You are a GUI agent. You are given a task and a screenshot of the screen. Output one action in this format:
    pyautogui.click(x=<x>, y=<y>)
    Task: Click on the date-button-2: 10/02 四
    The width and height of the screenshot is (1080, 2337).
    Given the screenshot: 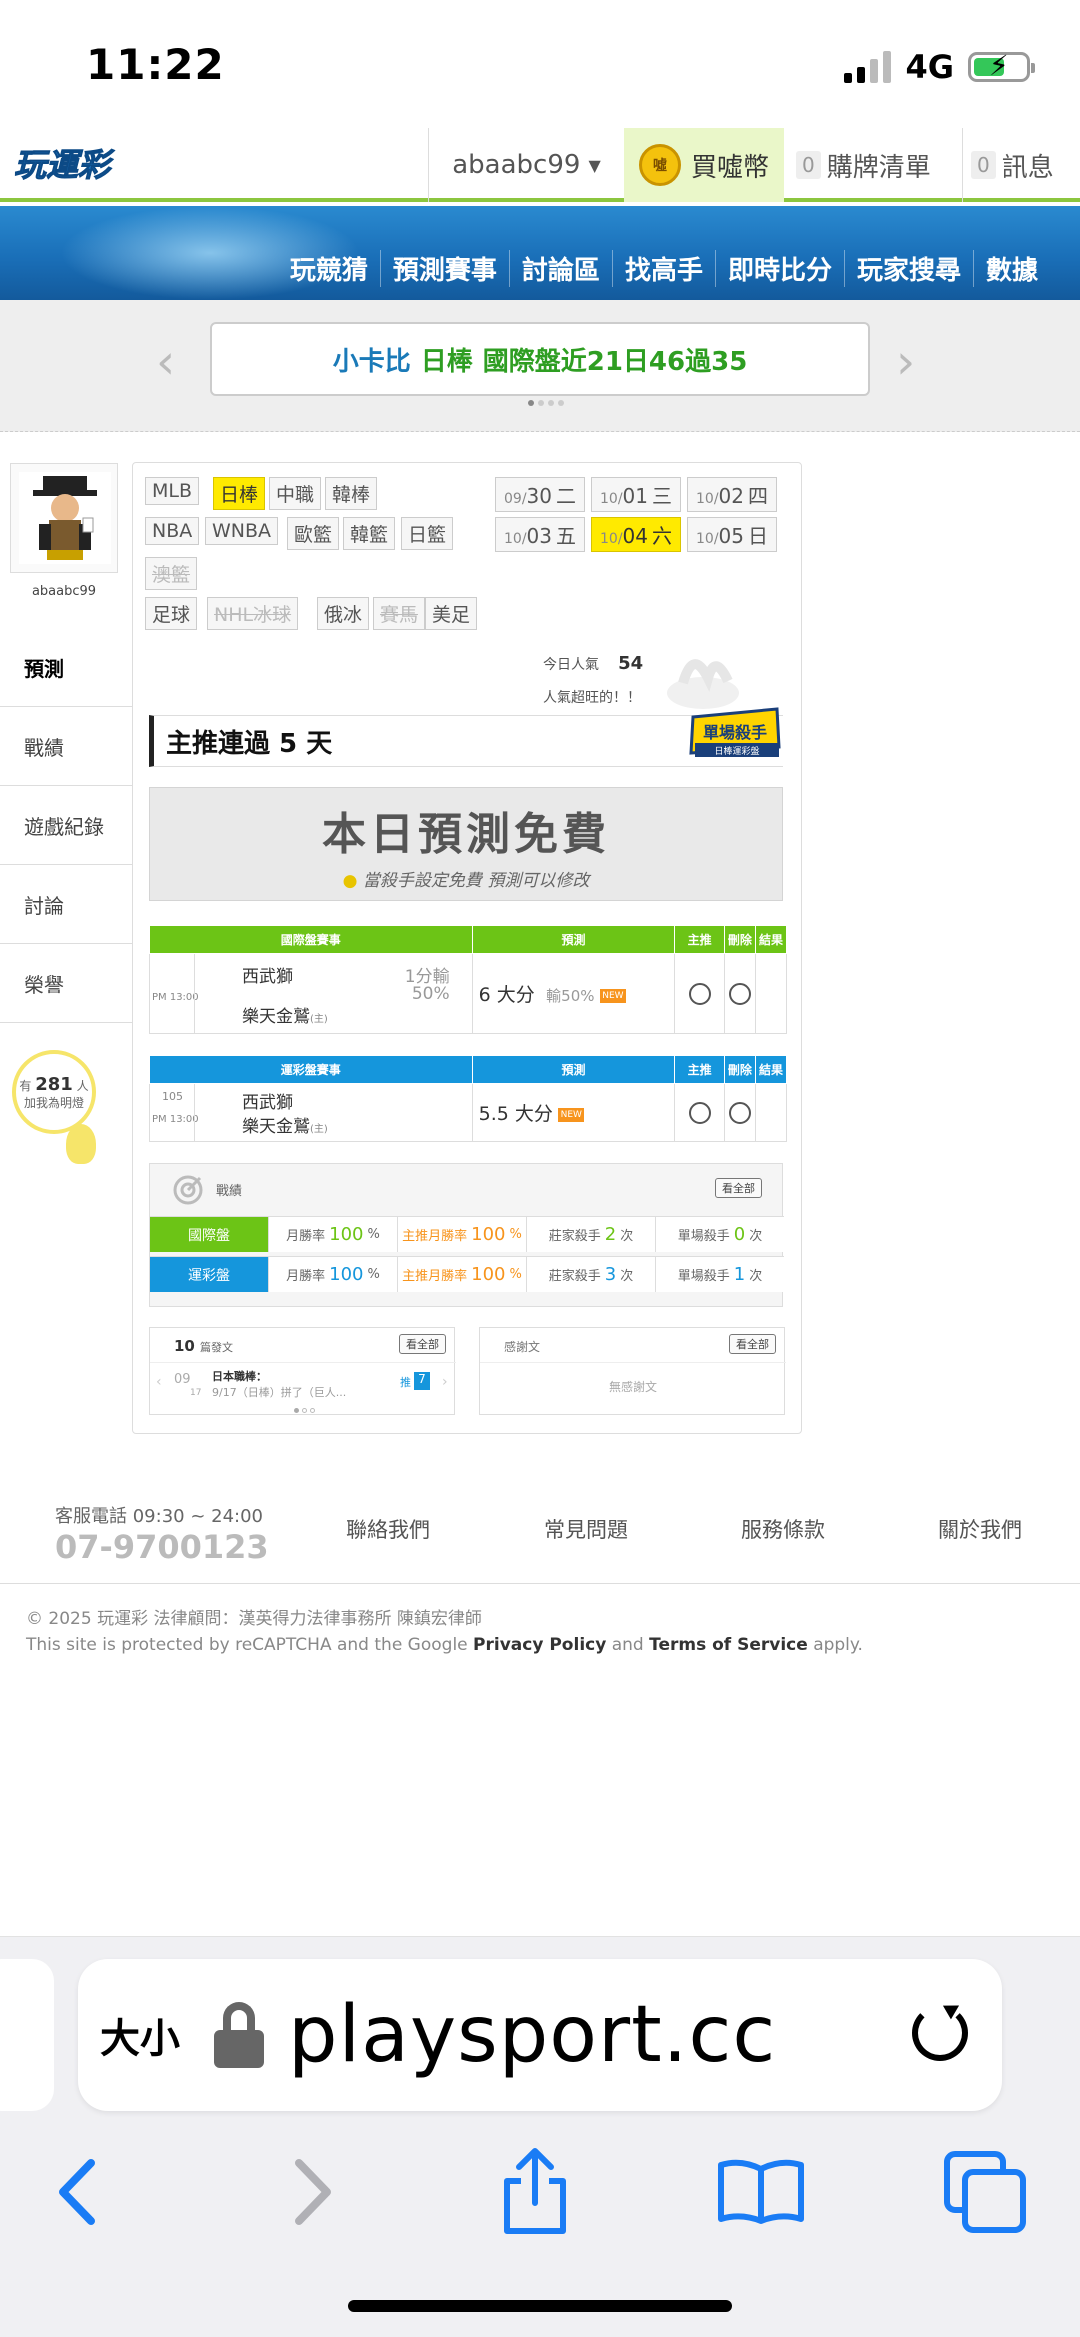 What is the action you would take?
    pyautogui.click(x=732, y=494)
    